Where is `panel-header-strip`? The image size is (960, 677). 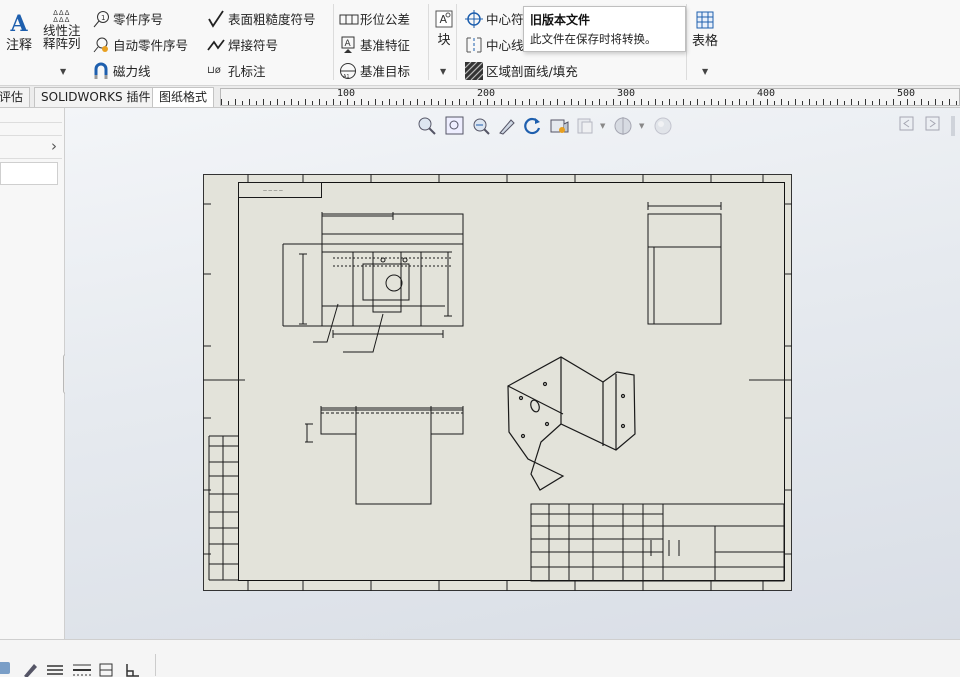
panel-header-strip is located at coordinates (31, 118).